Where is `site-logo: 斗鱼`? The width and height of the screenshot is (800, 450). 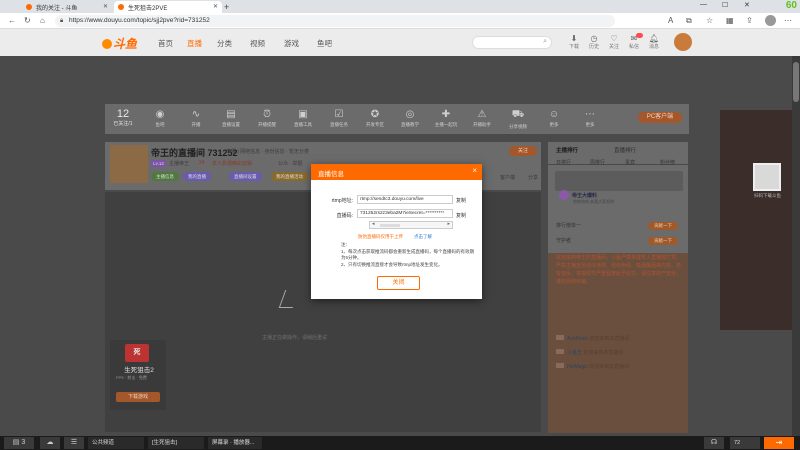
site-logo: 斗鱼 is located at coordinates (119, 43).